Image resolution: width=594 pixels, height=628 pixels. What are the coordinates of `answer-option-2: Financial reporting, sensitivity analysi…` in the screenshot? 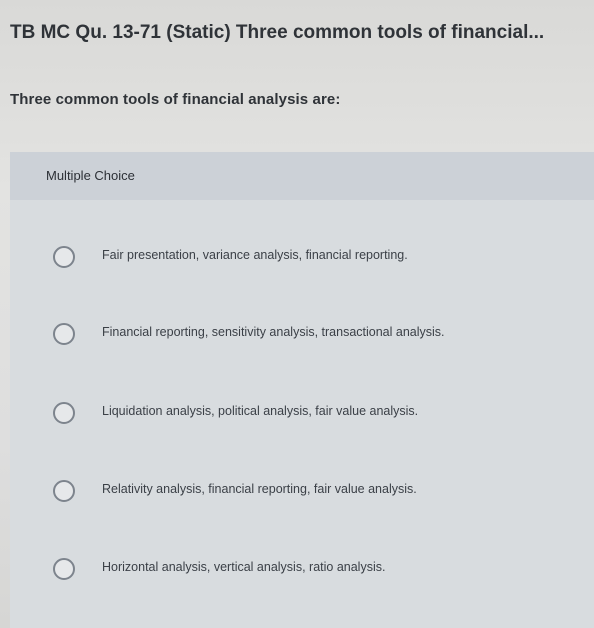 It's located at (302, 336).